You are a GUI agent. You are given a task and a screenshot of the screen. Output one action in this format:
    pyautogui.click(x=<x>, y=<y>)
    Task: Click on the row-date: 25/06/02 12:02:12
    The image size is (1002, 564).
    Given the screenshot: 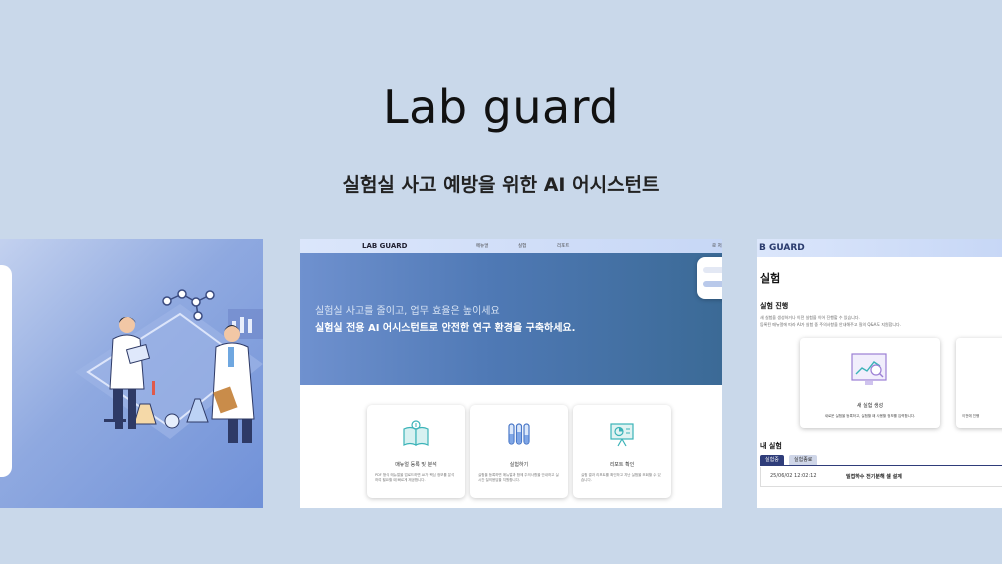 What is the action you would take?
    pyautogui.click(x=793, y=476)
    